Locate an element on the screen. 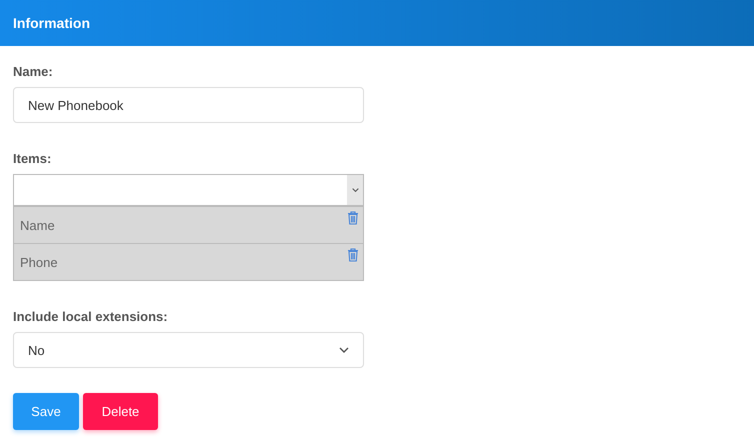  field-label: Name: is located at coordinates (33, 71).